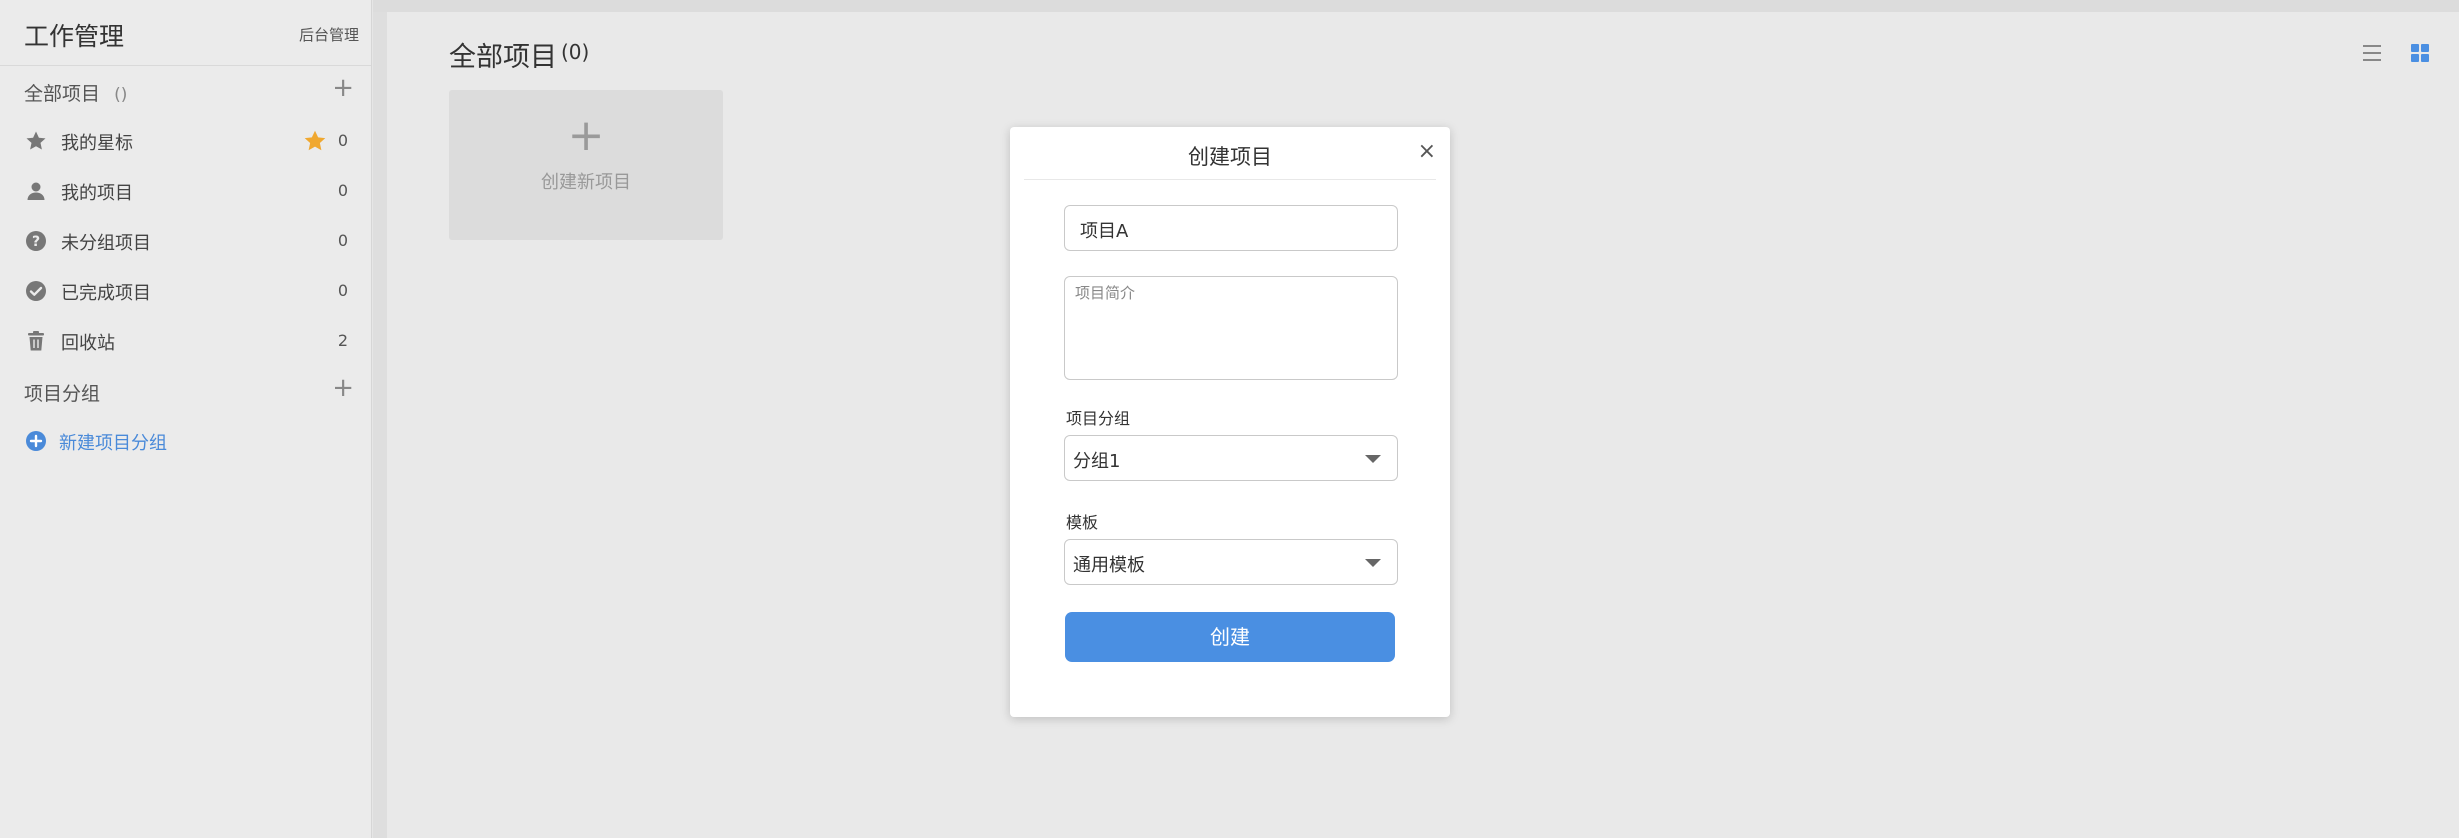 Image resolution: width=2459 pixels, height=838 pixels. I want to click on question-icon: ?, so click(36, 241).